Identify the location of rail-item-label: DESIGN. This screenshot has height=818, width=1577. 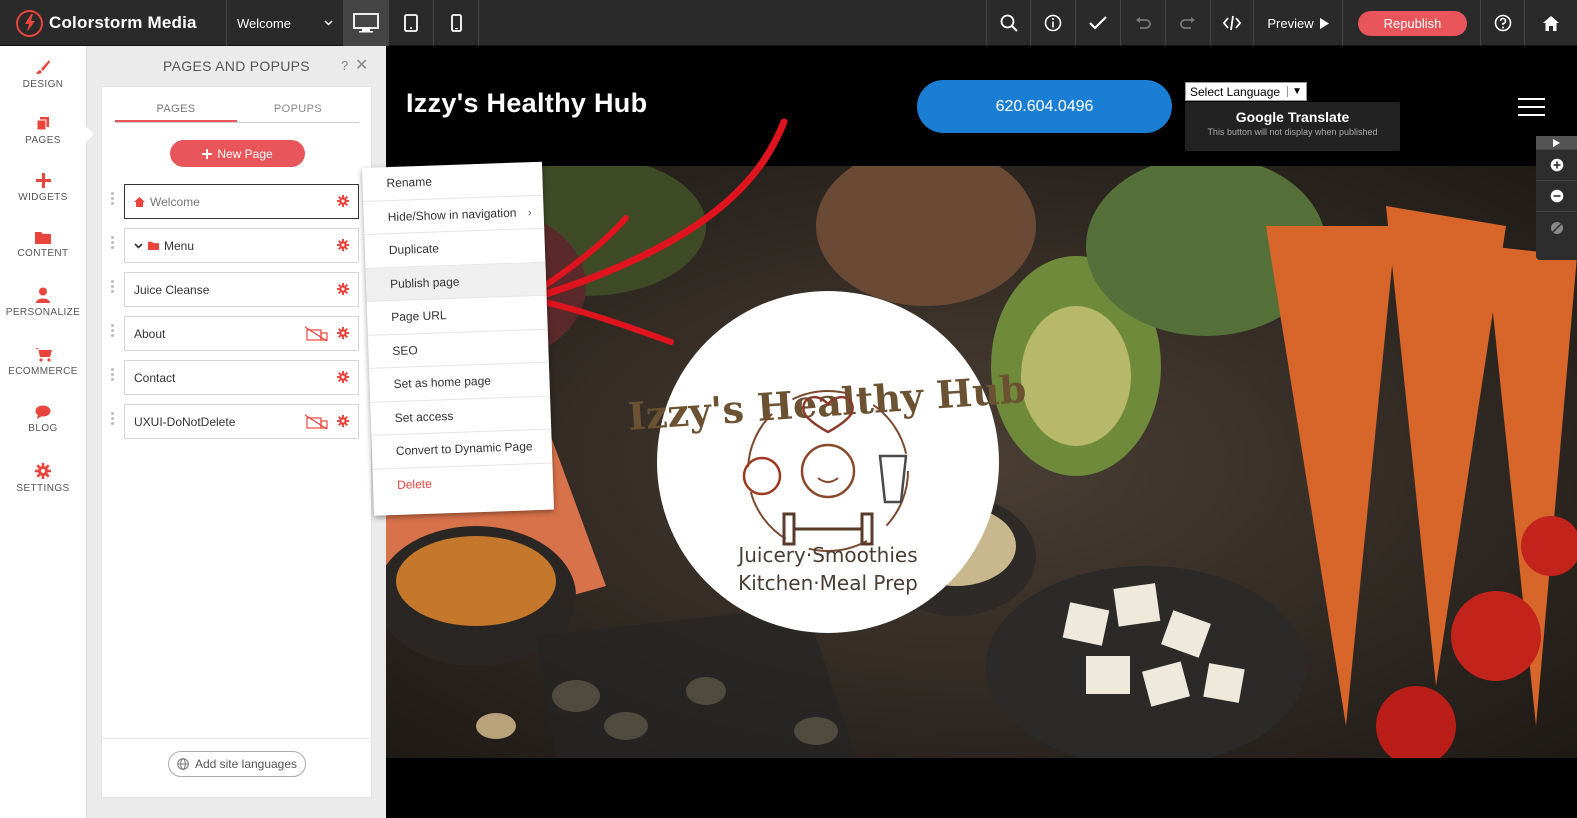
(43, 84).